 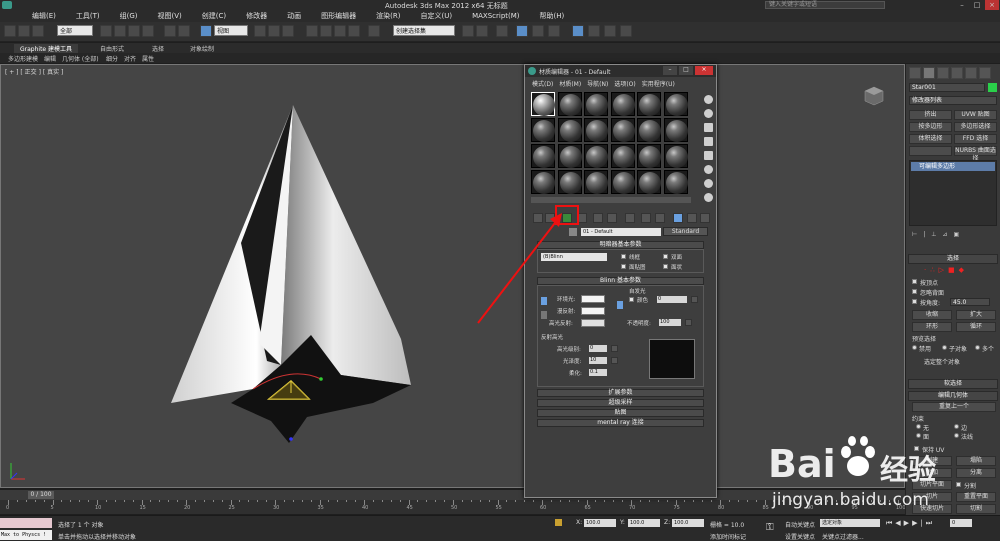 I want to click on glossiness-field: 10, so click(x=598, y=360).